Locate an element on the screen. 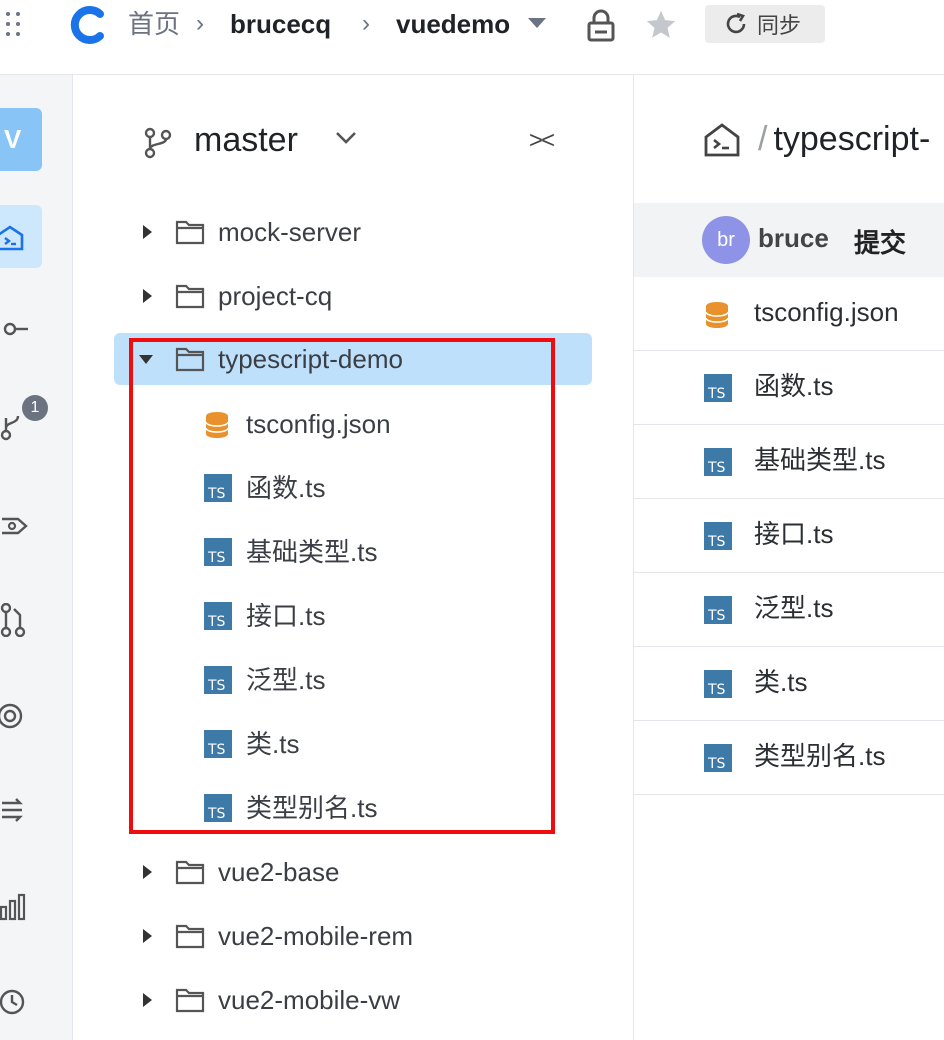 The height and width of the screenshot is (1040, 944). collapse-arrow-icon is located at coordinates (146, 359).